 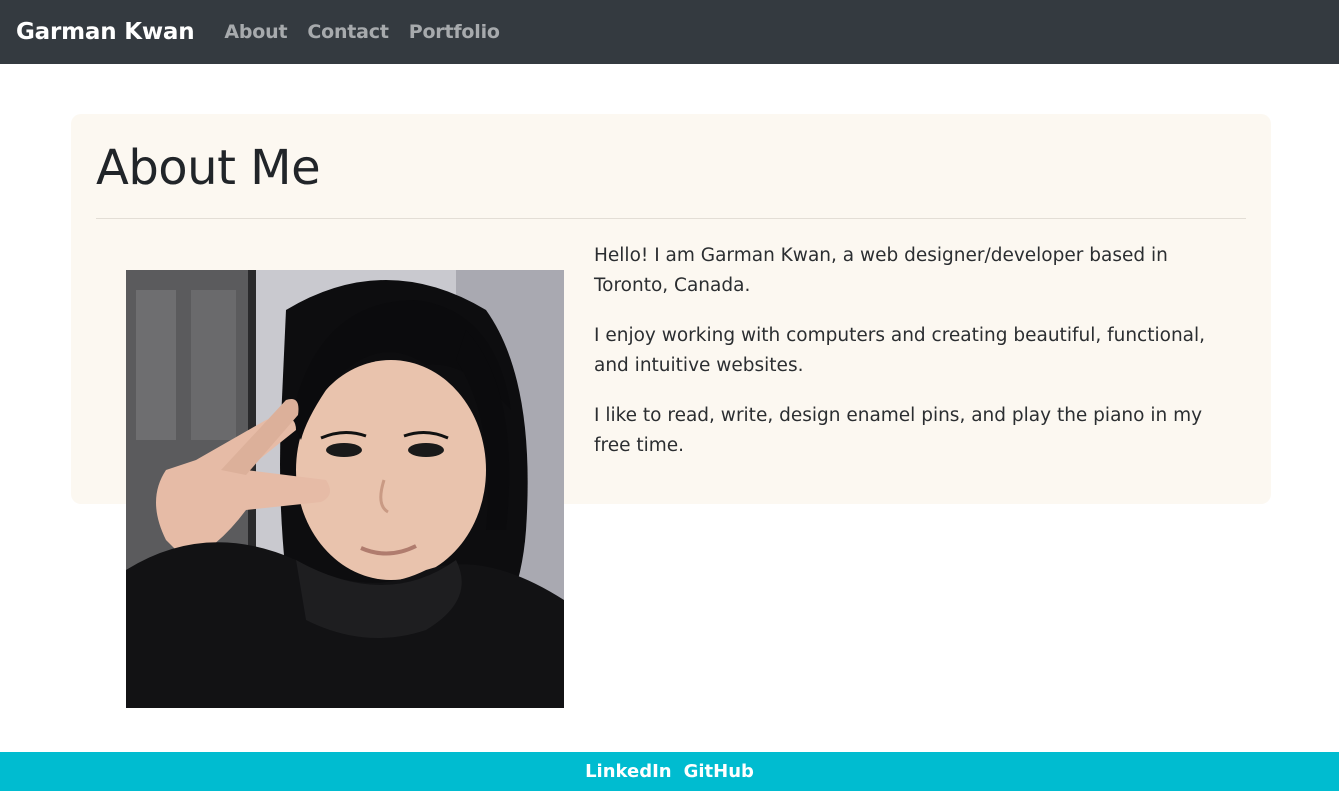 What do you see at coordinates (669, 32) in the screenshot?
I see `top-navbar: Garman Kwan About Contact Portfolio` at bounding box center [669, 32].